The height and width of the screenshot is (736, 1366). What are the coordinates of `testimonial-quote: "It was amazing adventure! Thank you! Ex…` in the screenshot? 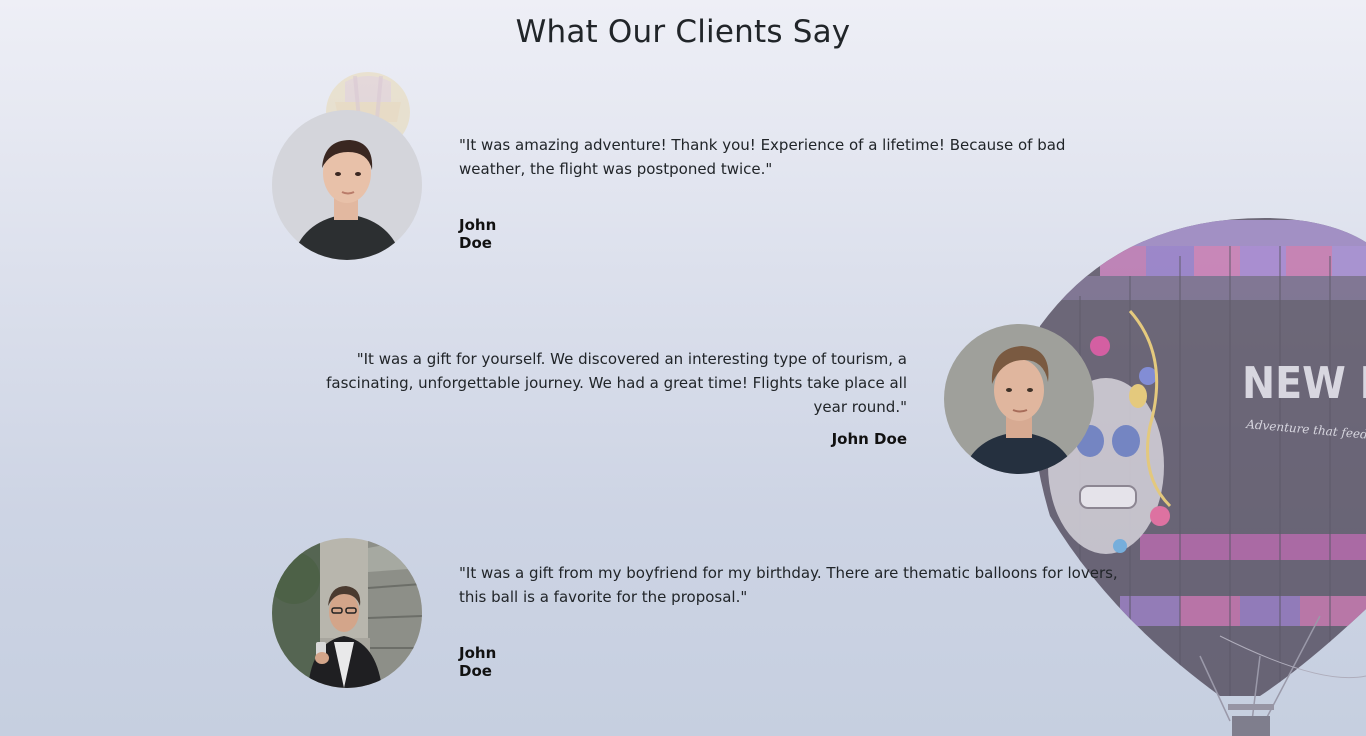 It's located at (762, 157).